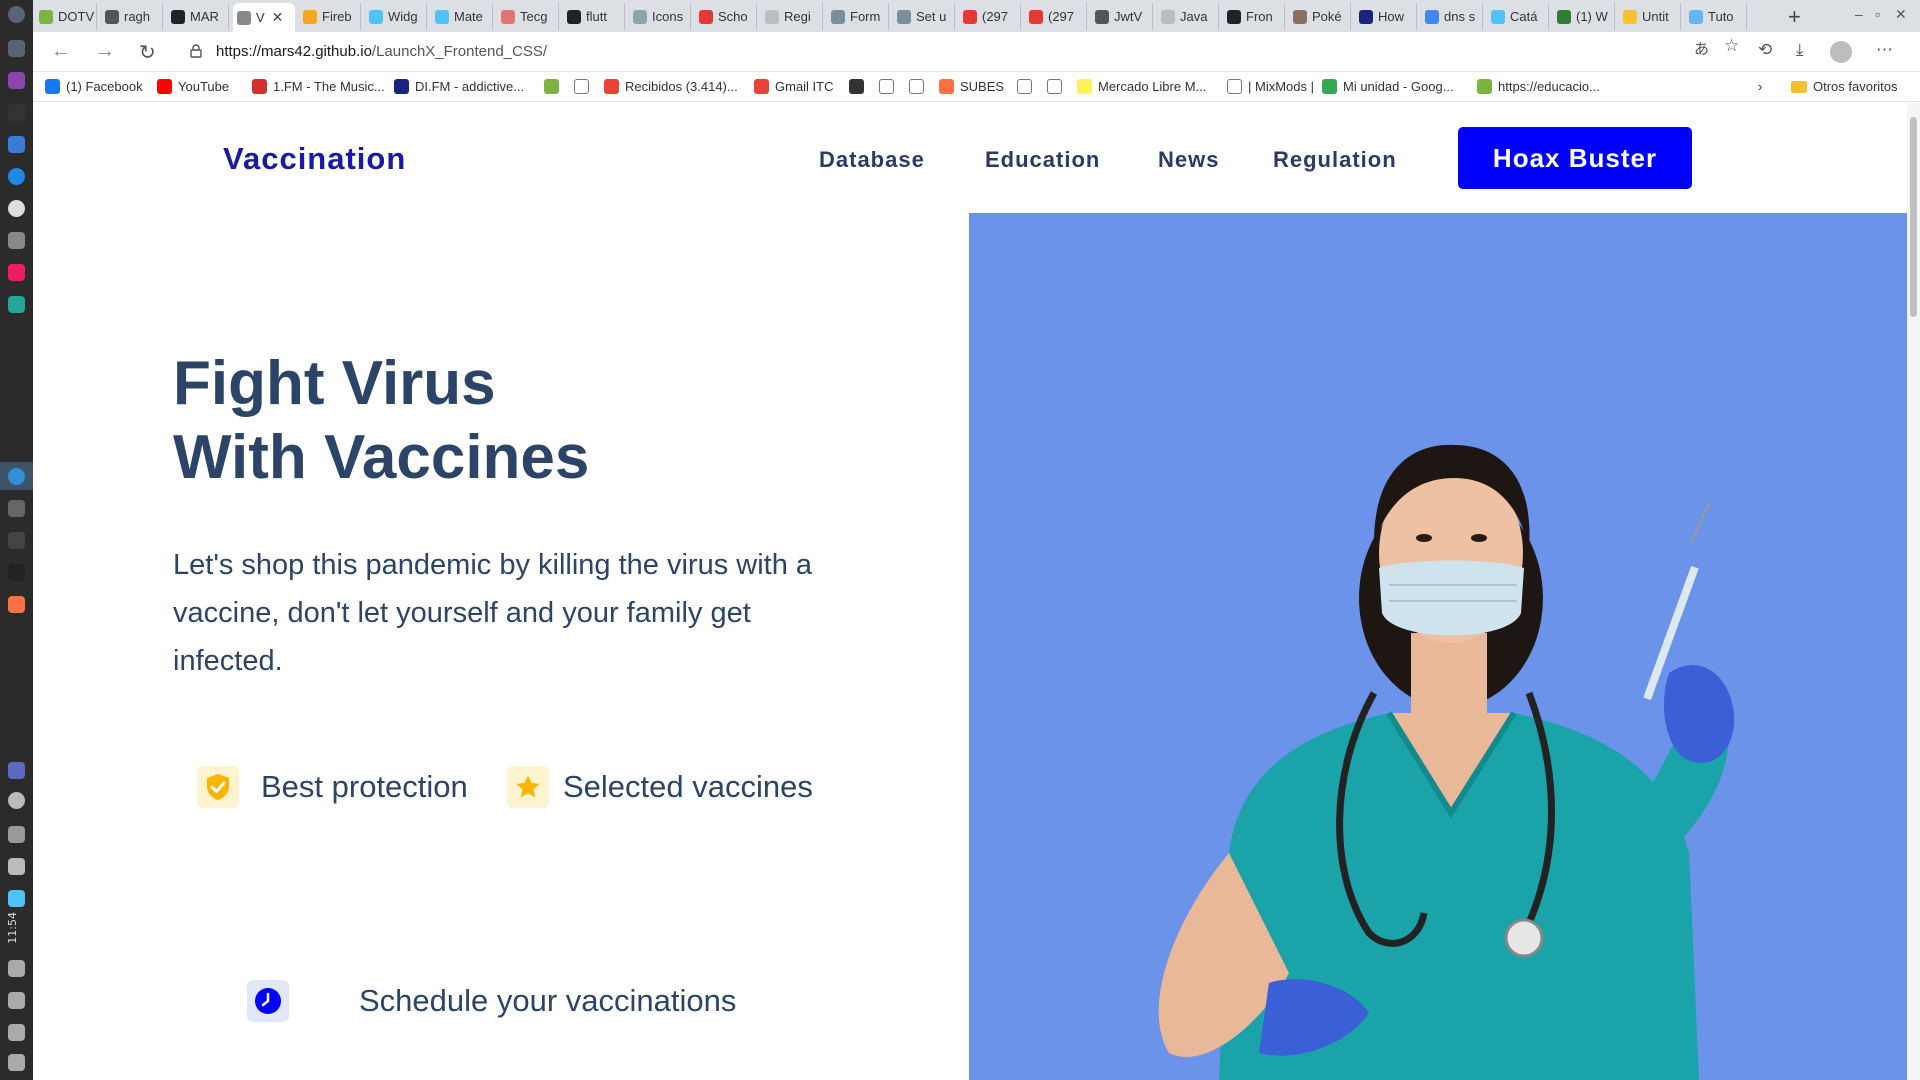 The height and width of the screenshot is (1080, 1920). I want to click on bookmark-item: Gmail ITC, so click(794, 86).